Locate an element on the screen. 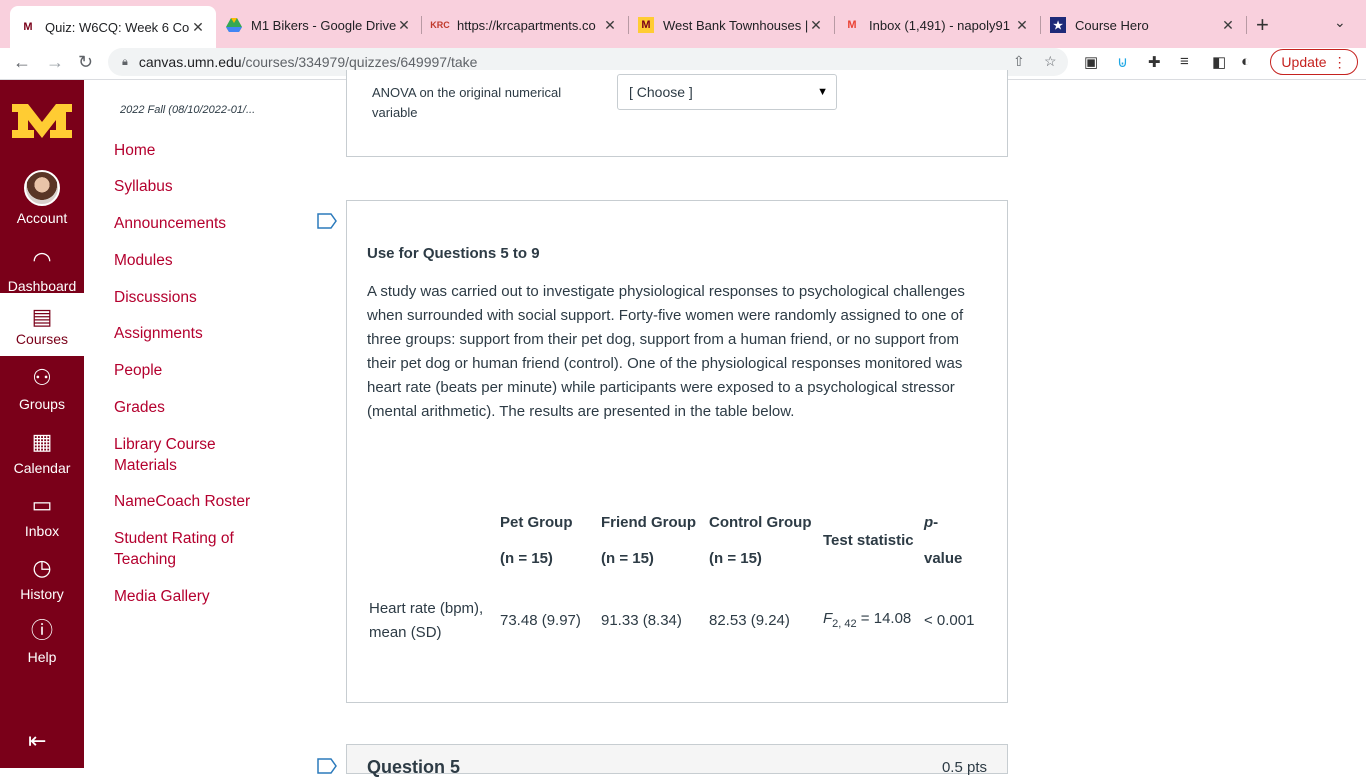 The width and height of the screenshot is (1366, 778). nav-courses: ▤ Courses is located at coordinates (42, 324).